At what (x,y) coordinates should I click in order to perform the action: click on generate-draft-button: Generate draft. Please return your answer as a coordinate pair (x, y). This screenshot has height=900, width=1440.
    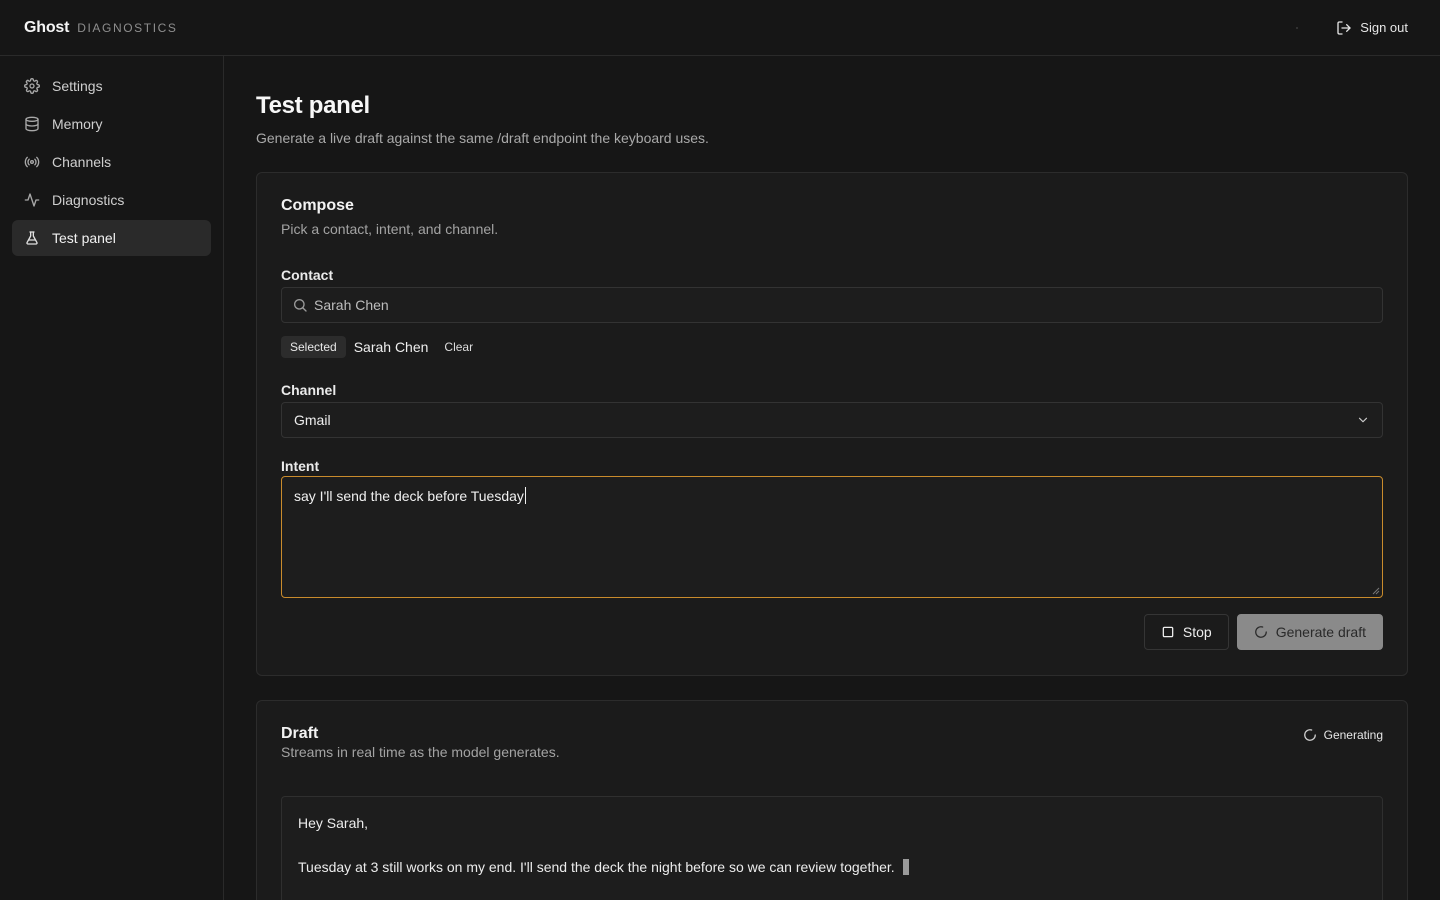
    Looking at the image, I should click on (1309, 632).